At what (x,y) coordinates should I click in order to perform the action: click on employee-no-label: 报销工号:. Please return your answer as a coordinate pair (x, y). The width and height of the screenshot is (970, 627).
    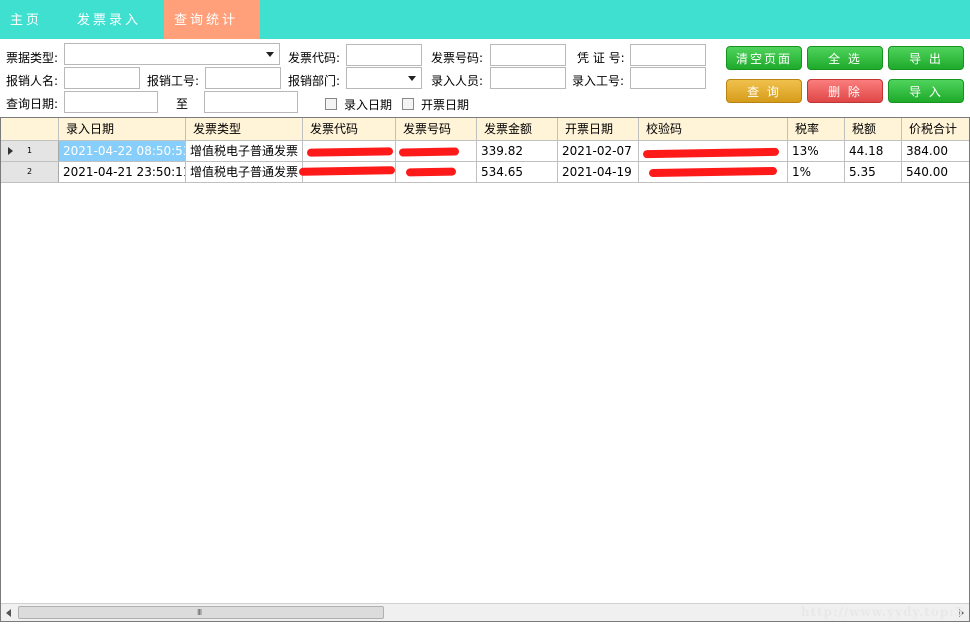
    Looking at the image, I should click on (173, 81).